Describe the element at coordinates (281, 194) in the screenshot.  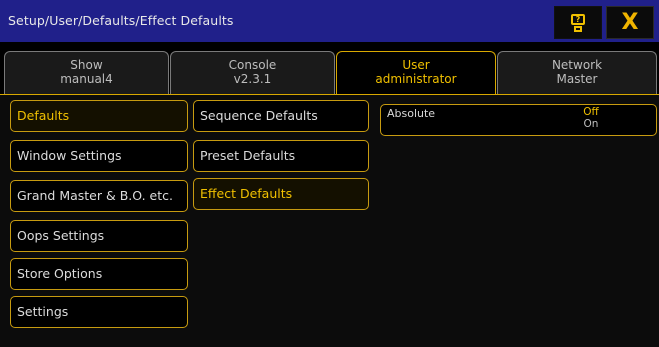
I see `menu-item-effect-defaults: Effect Defaults` at that location.